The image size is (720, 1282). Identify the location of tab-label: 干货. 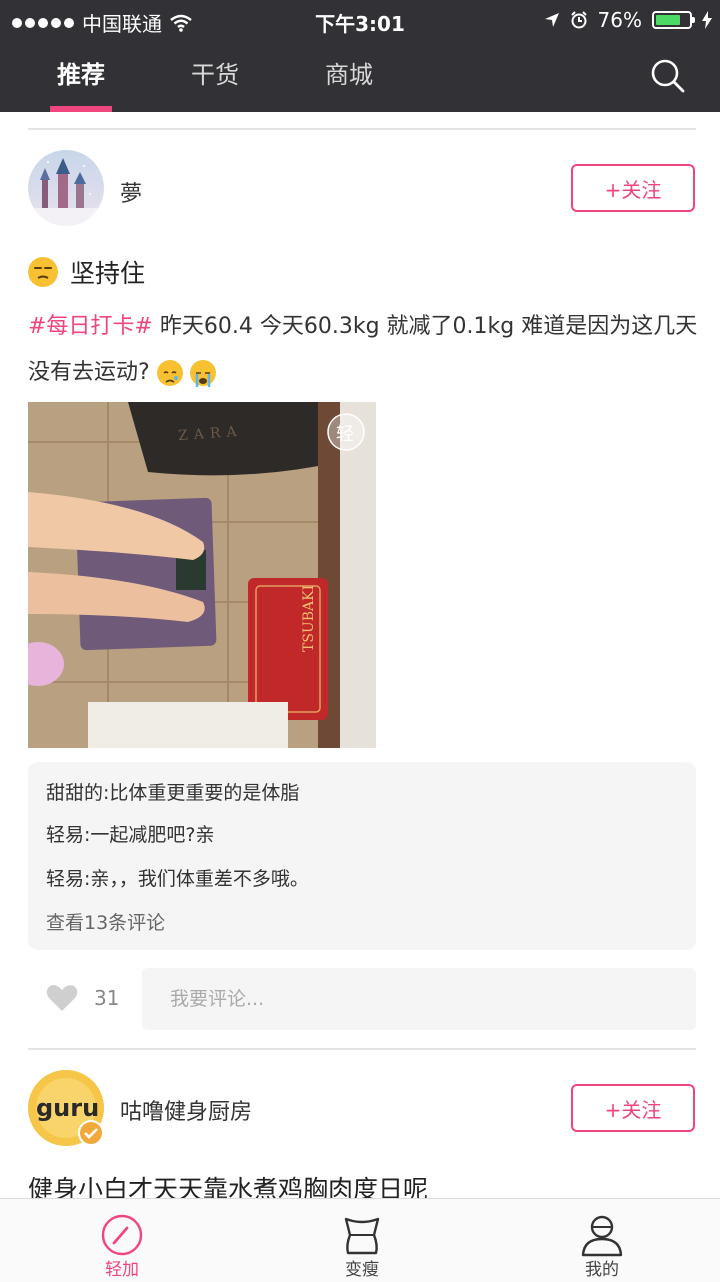
(215, 75).